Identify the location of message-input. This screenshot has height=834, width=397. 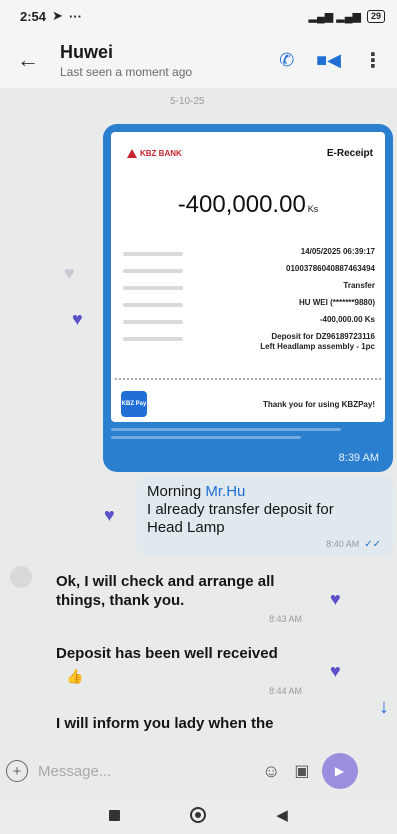
(143, 771).